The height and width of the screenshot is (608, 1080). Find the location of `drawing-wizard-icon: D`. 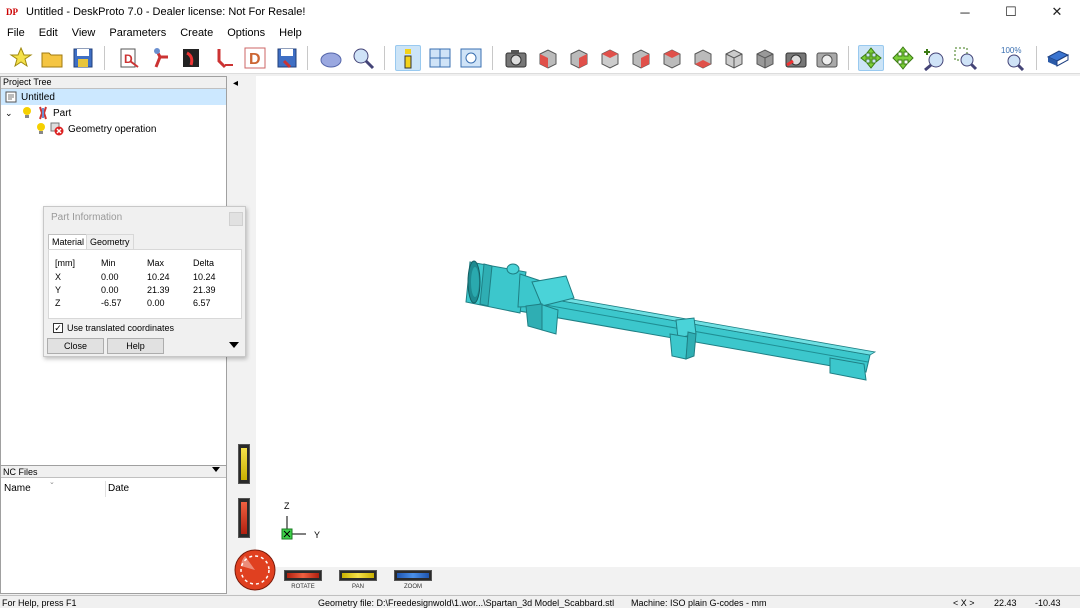

drawing-wizard-icon: D is located at coordinates (255, 58).